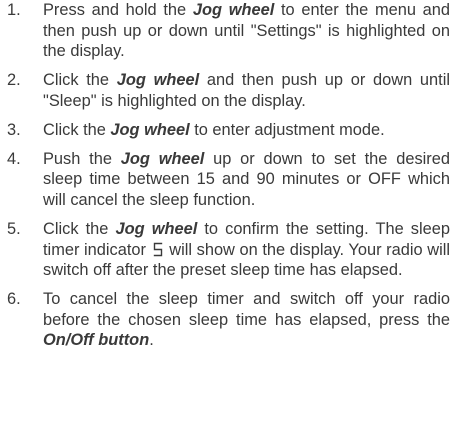 Image resolution: width=460 pixels, height=422 pixels. I want to click on step-text: to enter adjustment mode., so click(287, 129).